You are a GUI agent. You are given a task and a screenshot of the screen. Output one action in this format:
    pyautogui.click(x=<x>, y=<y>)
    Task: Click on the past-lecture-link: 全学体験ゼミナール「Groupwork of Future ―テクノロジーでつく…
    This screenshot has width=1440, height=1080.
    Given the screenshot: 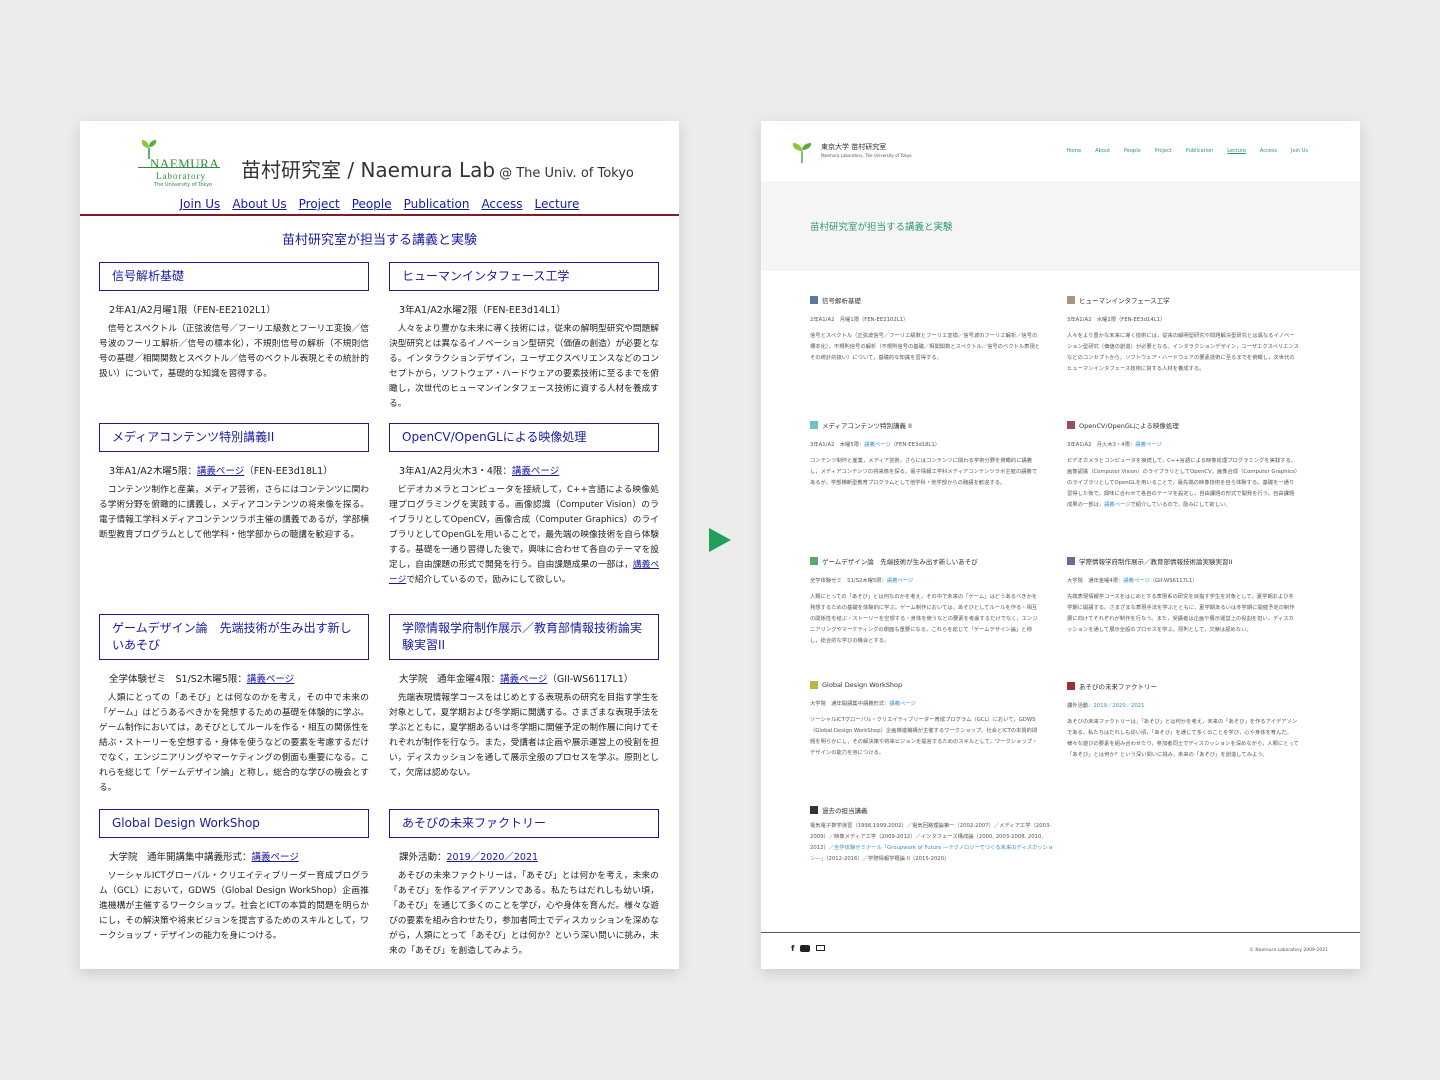 What is the action you would take?
    pyautogui.click(x=931, y=853)
    